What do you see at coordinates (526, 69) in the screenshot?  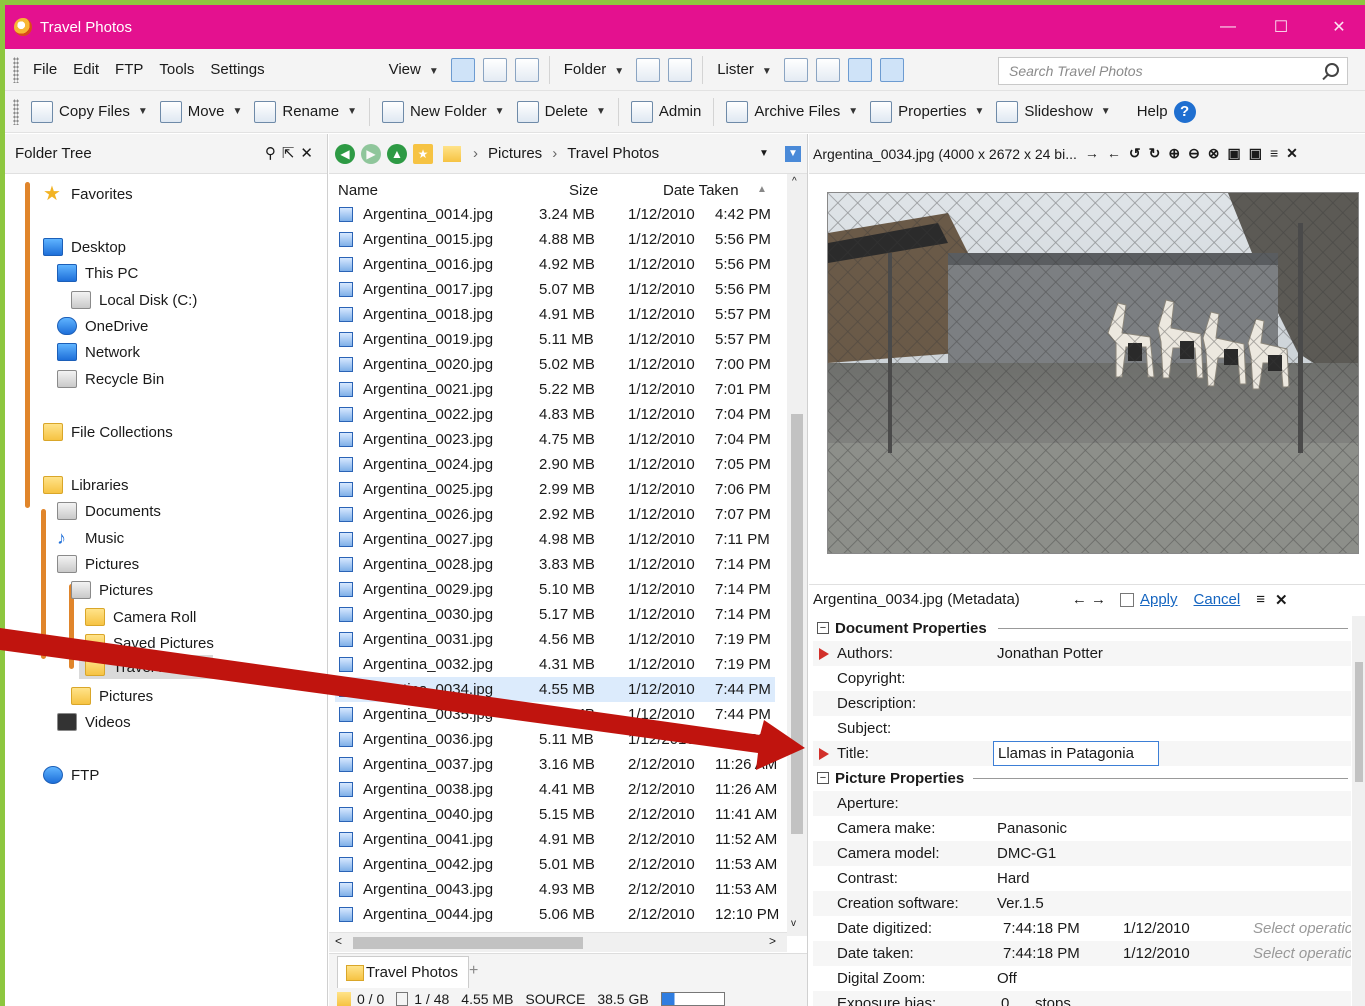 I see `thumbnail-view-icon` at bounding box center [526, 69].